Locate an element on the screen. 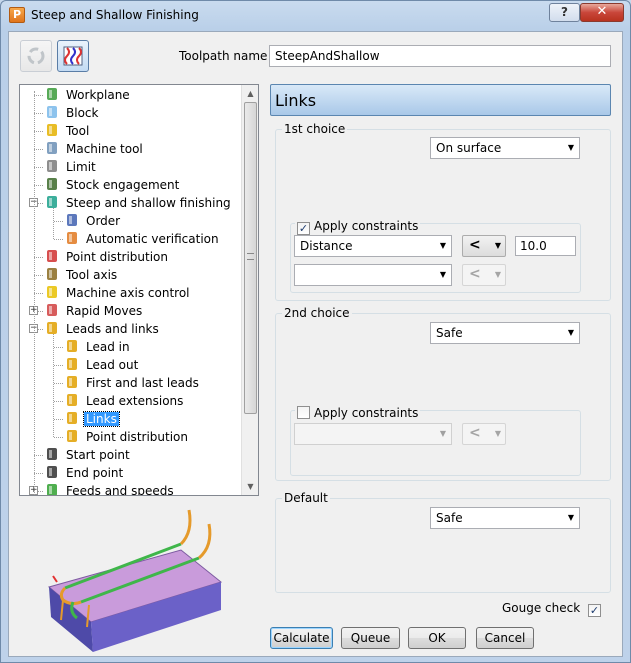 This screenshot has height=663, width=631. tree-item: Block is located at coordinates (72, 113).